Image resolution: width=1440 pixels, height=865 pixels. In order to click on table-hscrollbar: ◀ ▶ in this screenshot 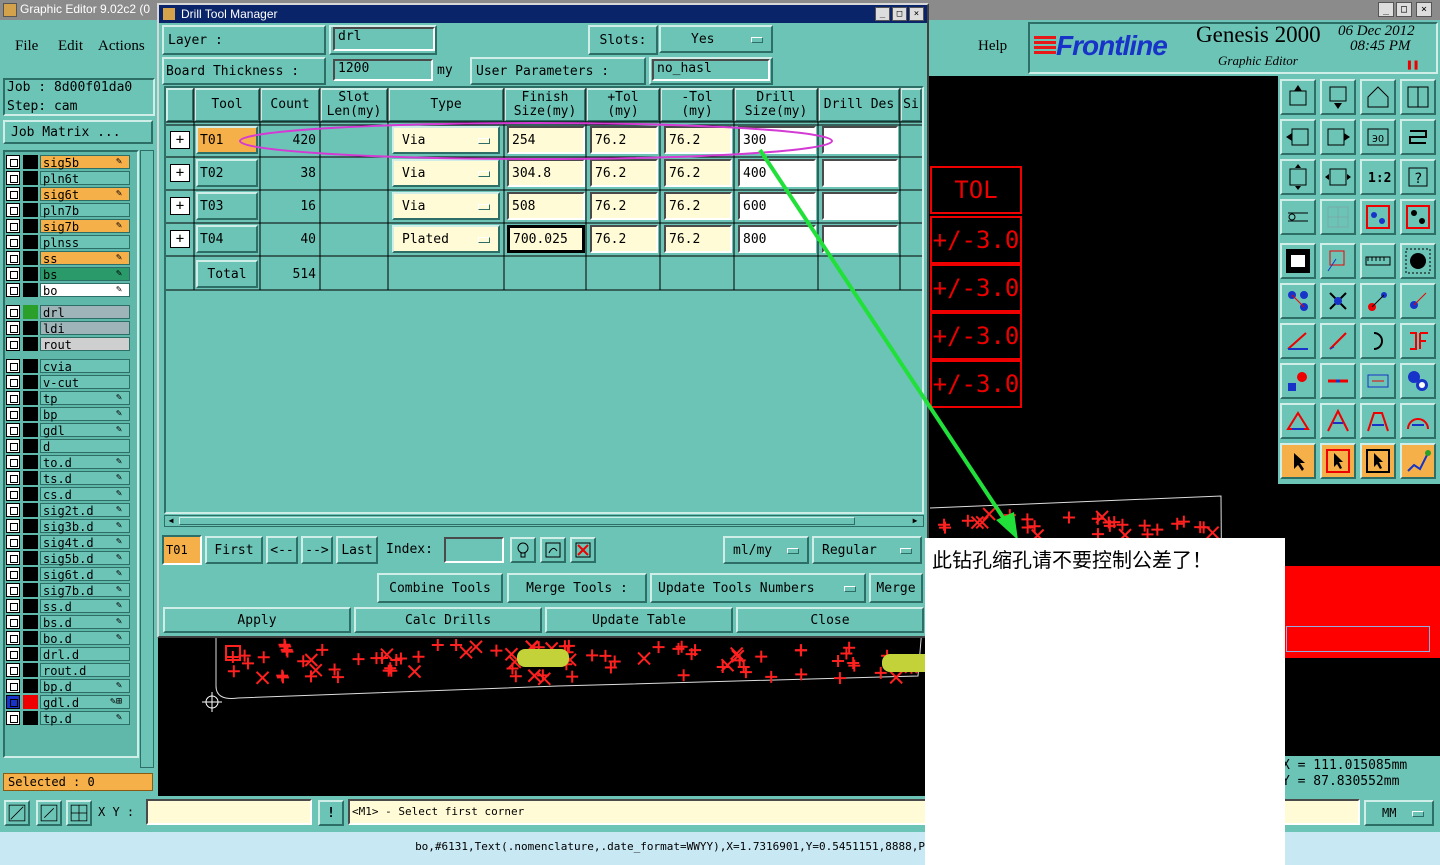, I will do `click(544, 521)`.